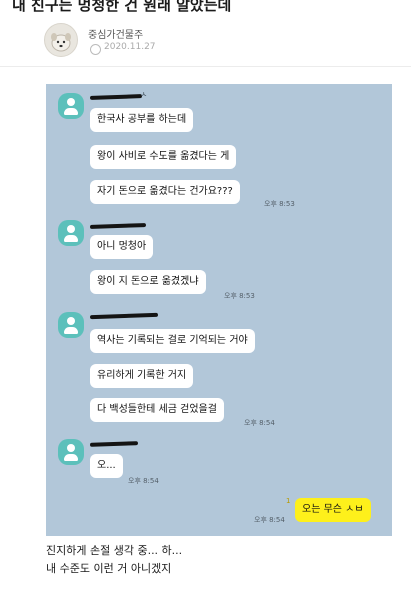  I want to click on my-message-bubble: 오는 무슨 ㅅㅂ, so click(333, 510).